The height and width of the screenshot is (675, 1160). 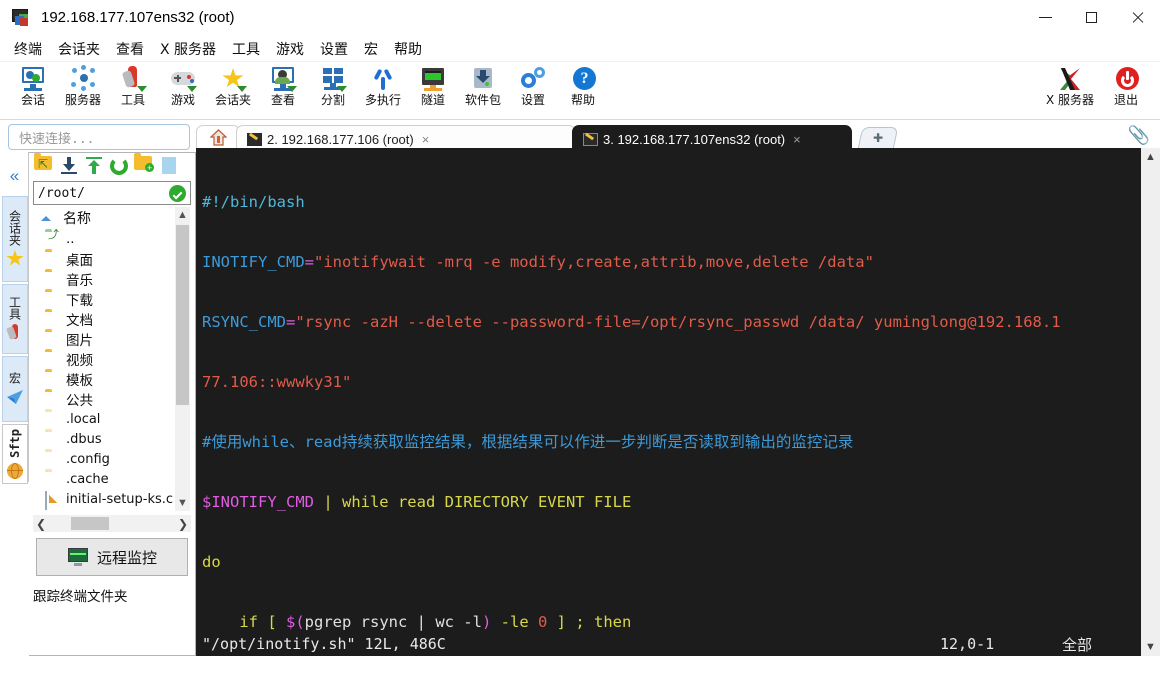 I want to click on tab-label: 3. 192.168.177.107ens32 (root), so click(x=694, y=139).